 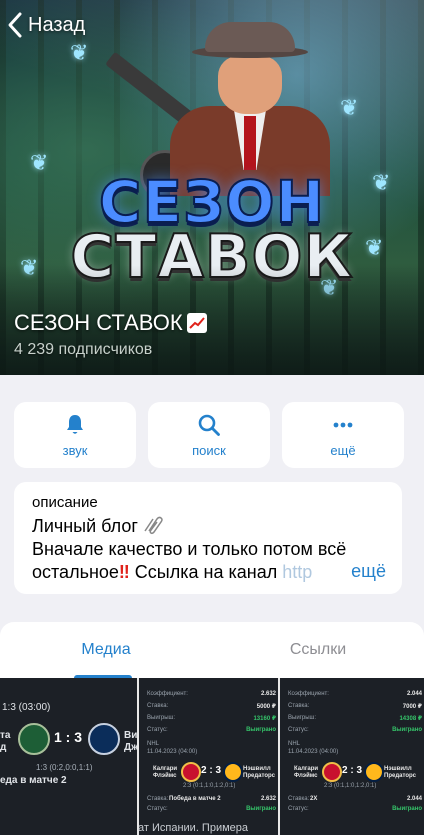 I want to click on profile-tabs: Медиа Ссылки, so click(x=212, y=650).